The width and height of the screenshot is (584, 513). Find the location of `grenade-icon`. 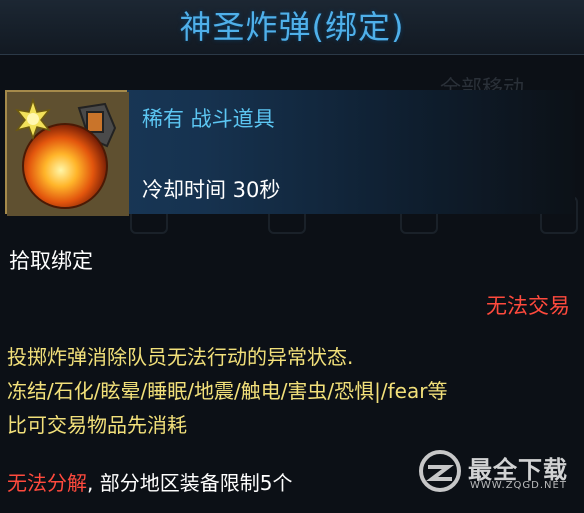

grenade-icon is located at coordinates (67, 153).